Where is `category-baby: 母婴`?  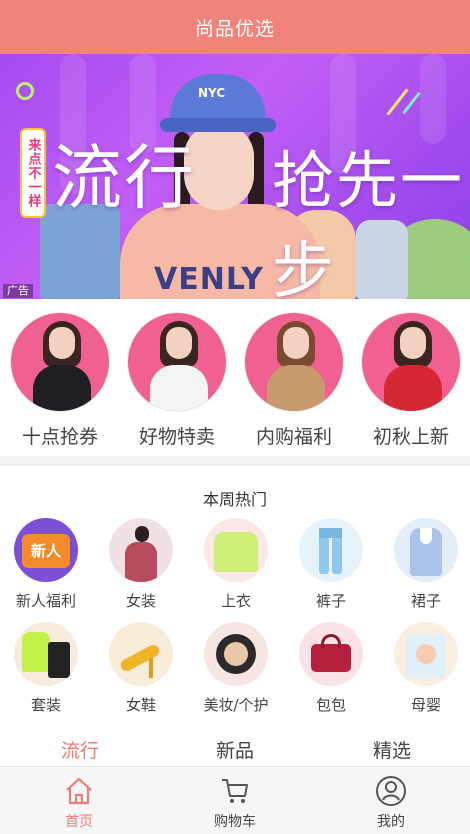
category-baby: 母婴 is located at coordinates (426, 668).